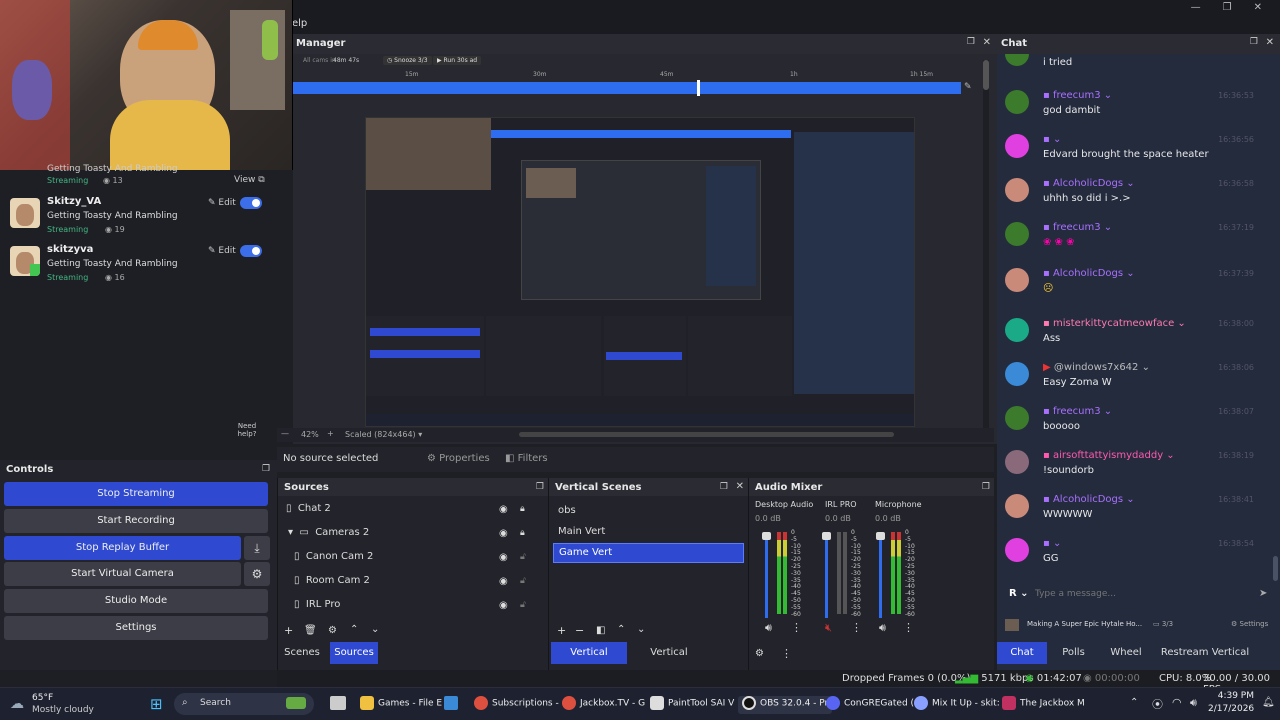 The width and height of the screenshot is (1280, 720). What do you see at coordinates (1177, 702) in the screenshot?
I see `wifi-icon: ◠` at bounding box center [1177, 702].